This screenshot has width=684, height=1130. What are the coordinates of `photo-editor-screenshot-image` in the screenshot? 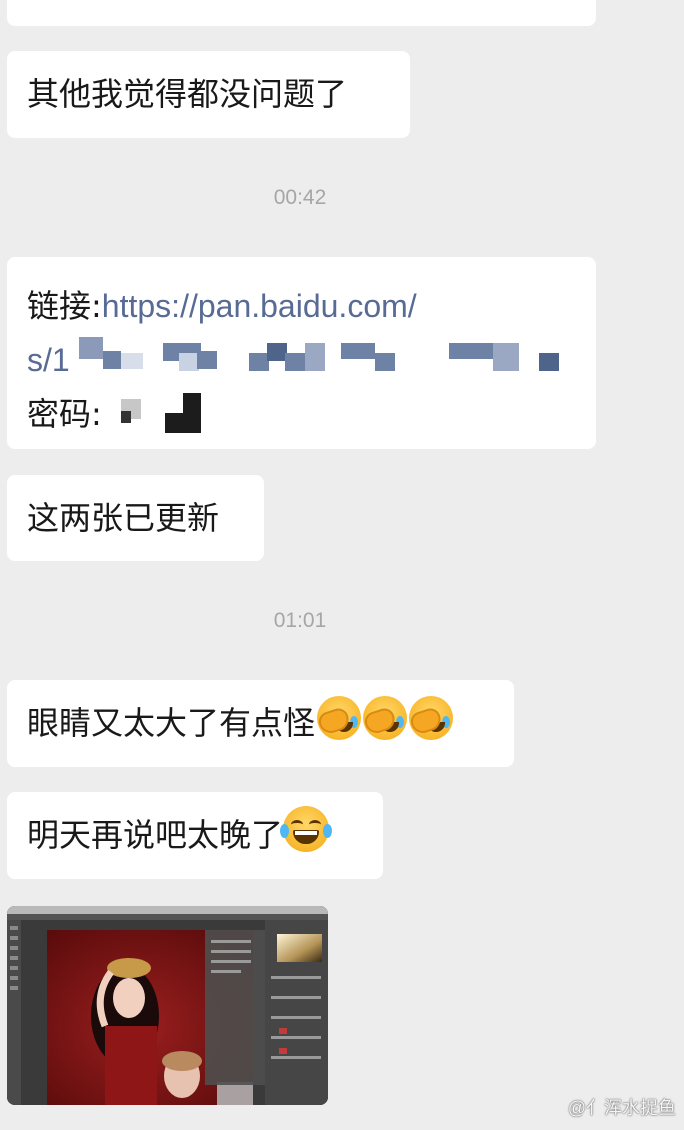 It's located at (167, 1005).